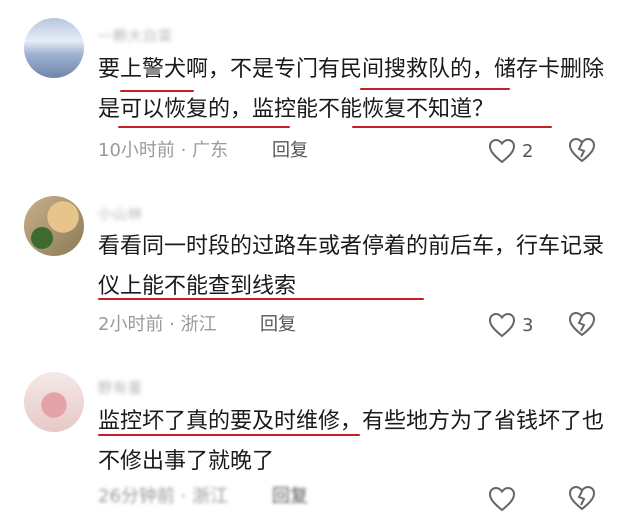 The image size is (640, 513). What do you see at coordinates (163, 496) in the screenshot?
I see `comment-meta: 26分钟前 · 浙江` at bounding box center [163, 496].